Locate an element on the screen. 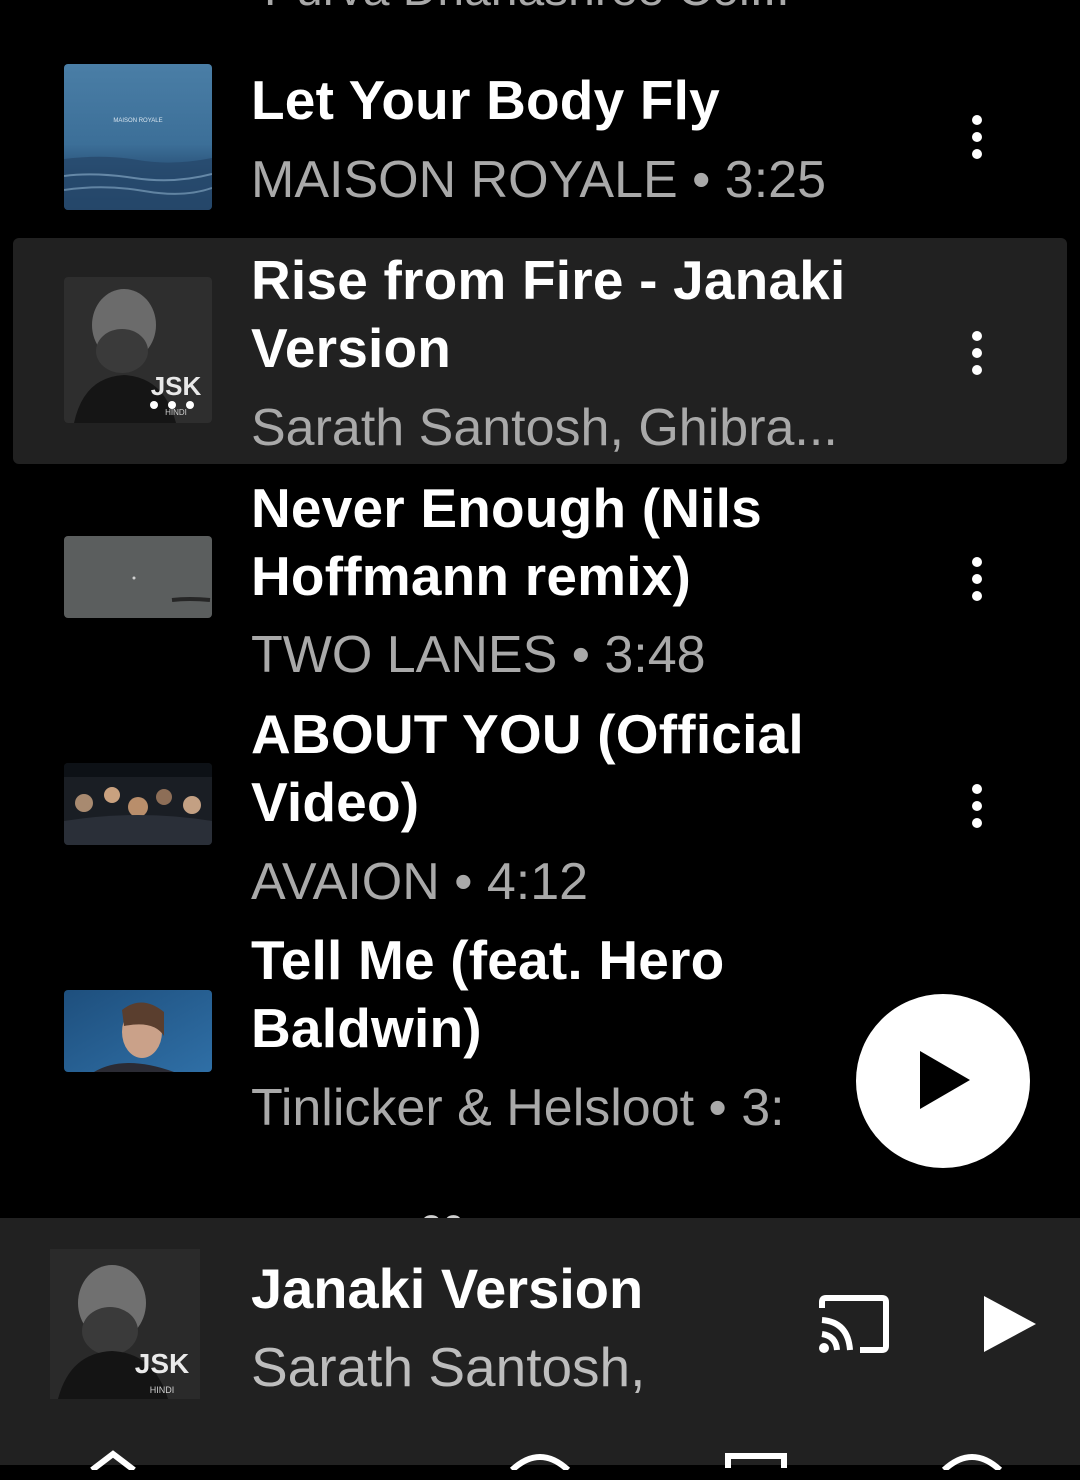 The image size is (1080, 1480). home-icon is located at coordinates (113, 1465).